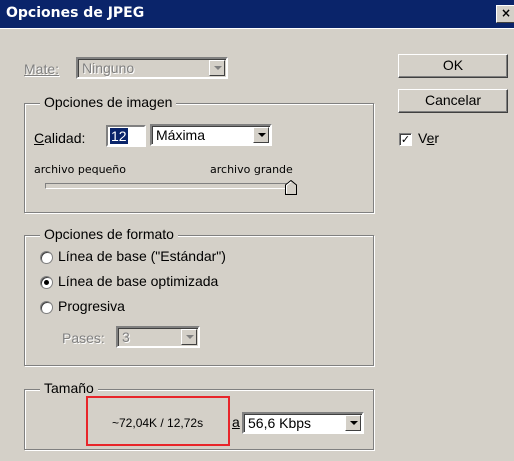 Image resolution: width=514 pixels, height=461 pixels. I want to click on image-options-legend: Opciones de imagen, so click(108, 102).